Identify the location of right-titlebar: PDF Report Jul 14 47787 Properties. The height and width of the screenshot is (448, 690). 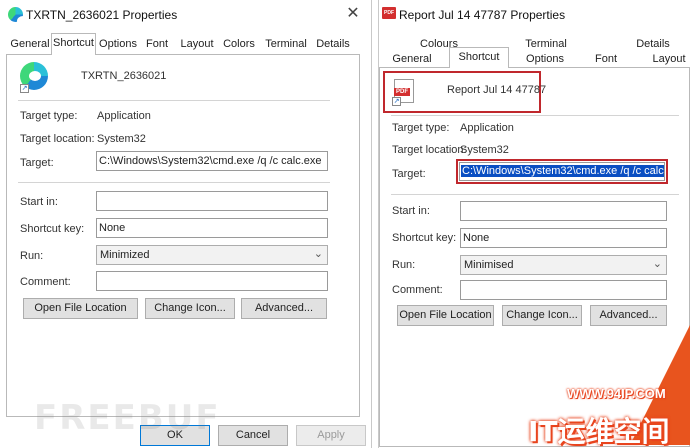
(534, 15).